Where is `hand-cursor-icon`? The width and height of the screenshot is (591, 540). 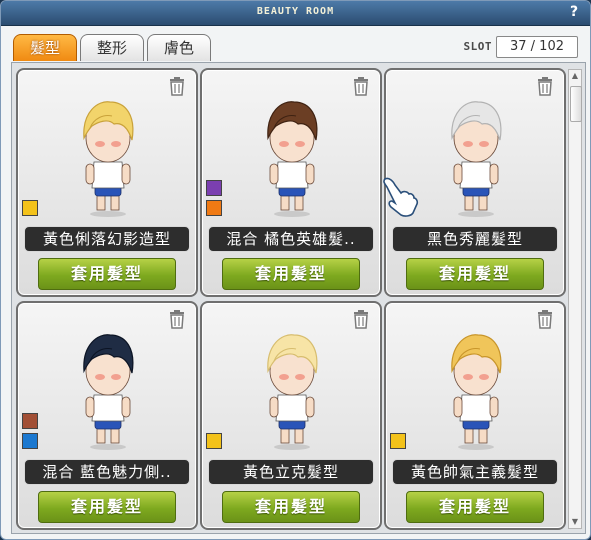 hand-cursor-icon is located at coordinates (401, 197).